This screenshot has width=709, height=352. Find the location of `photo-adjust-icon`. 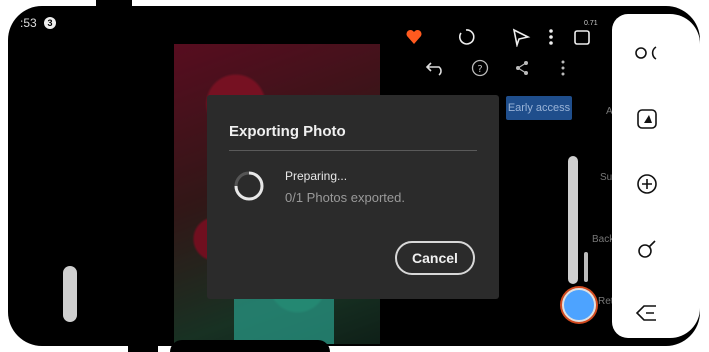

photo-adjust-icon is located at coordinates (647, 119).